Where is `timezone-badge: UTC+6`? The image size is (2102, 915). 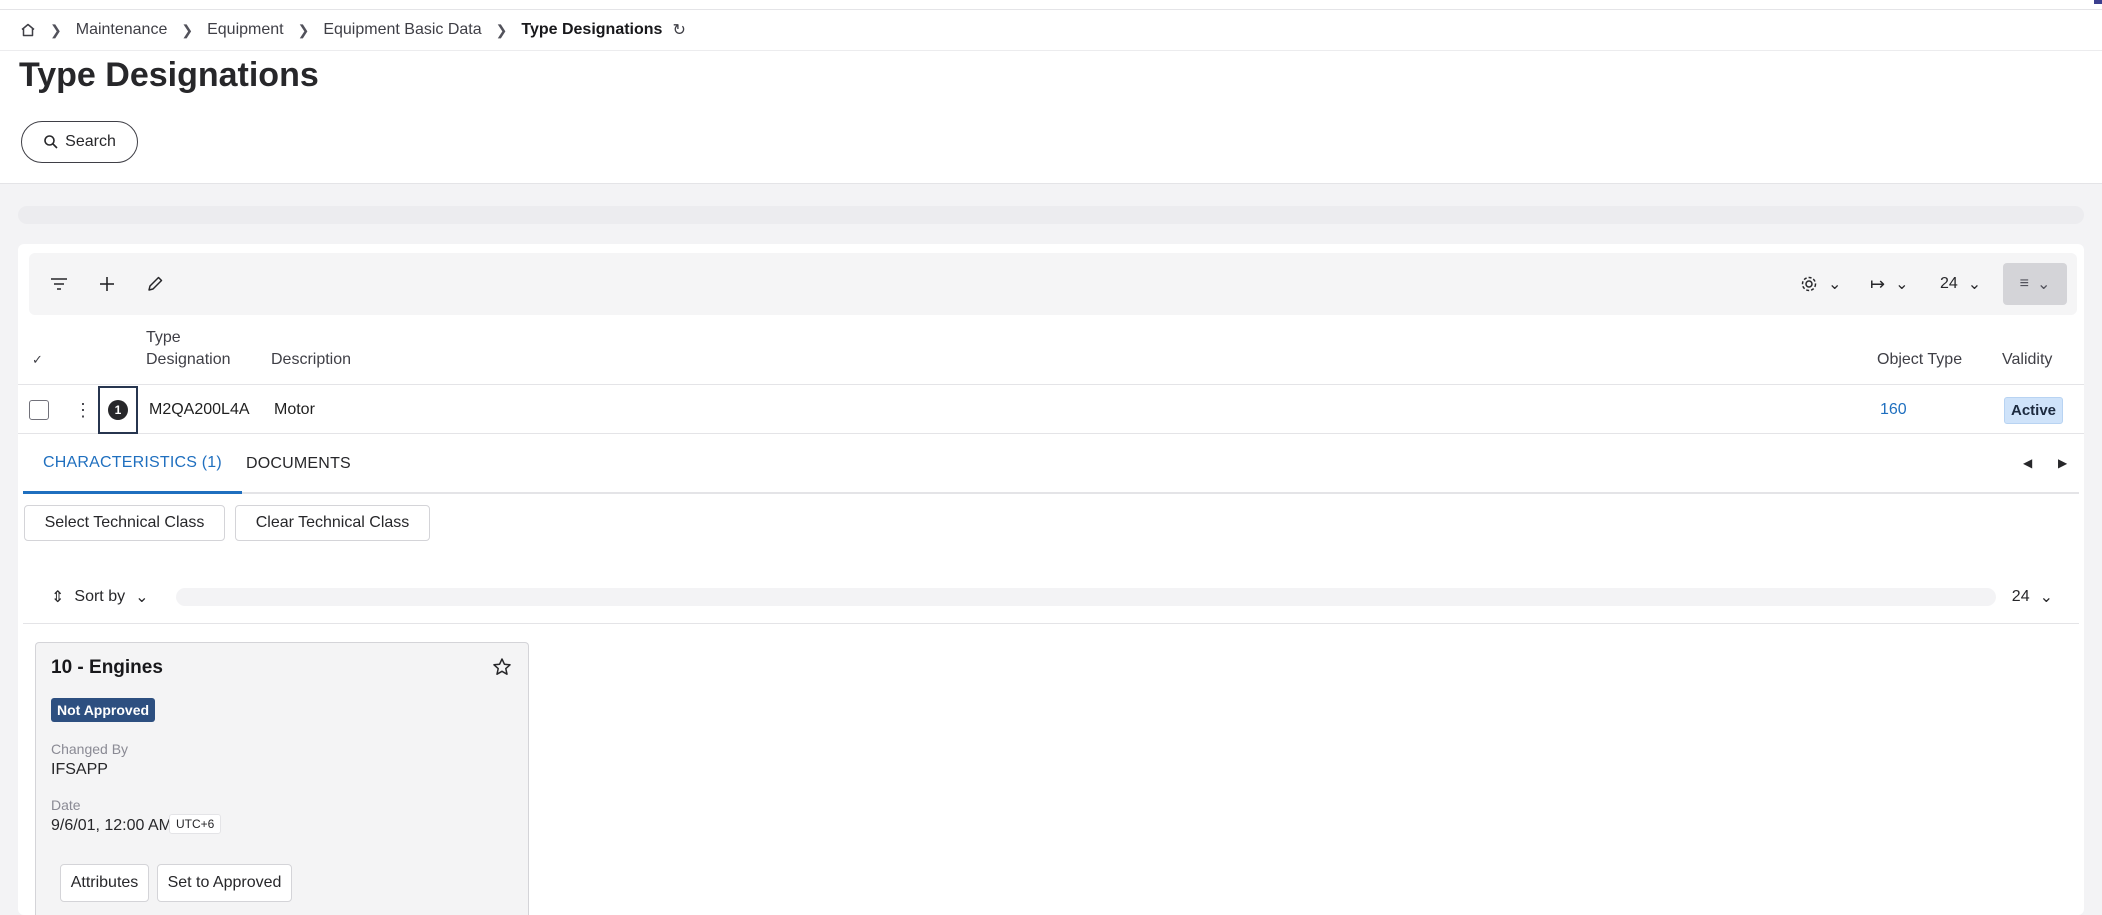
timezone-badge: UTC+6 is located at coordinates (195, 824).